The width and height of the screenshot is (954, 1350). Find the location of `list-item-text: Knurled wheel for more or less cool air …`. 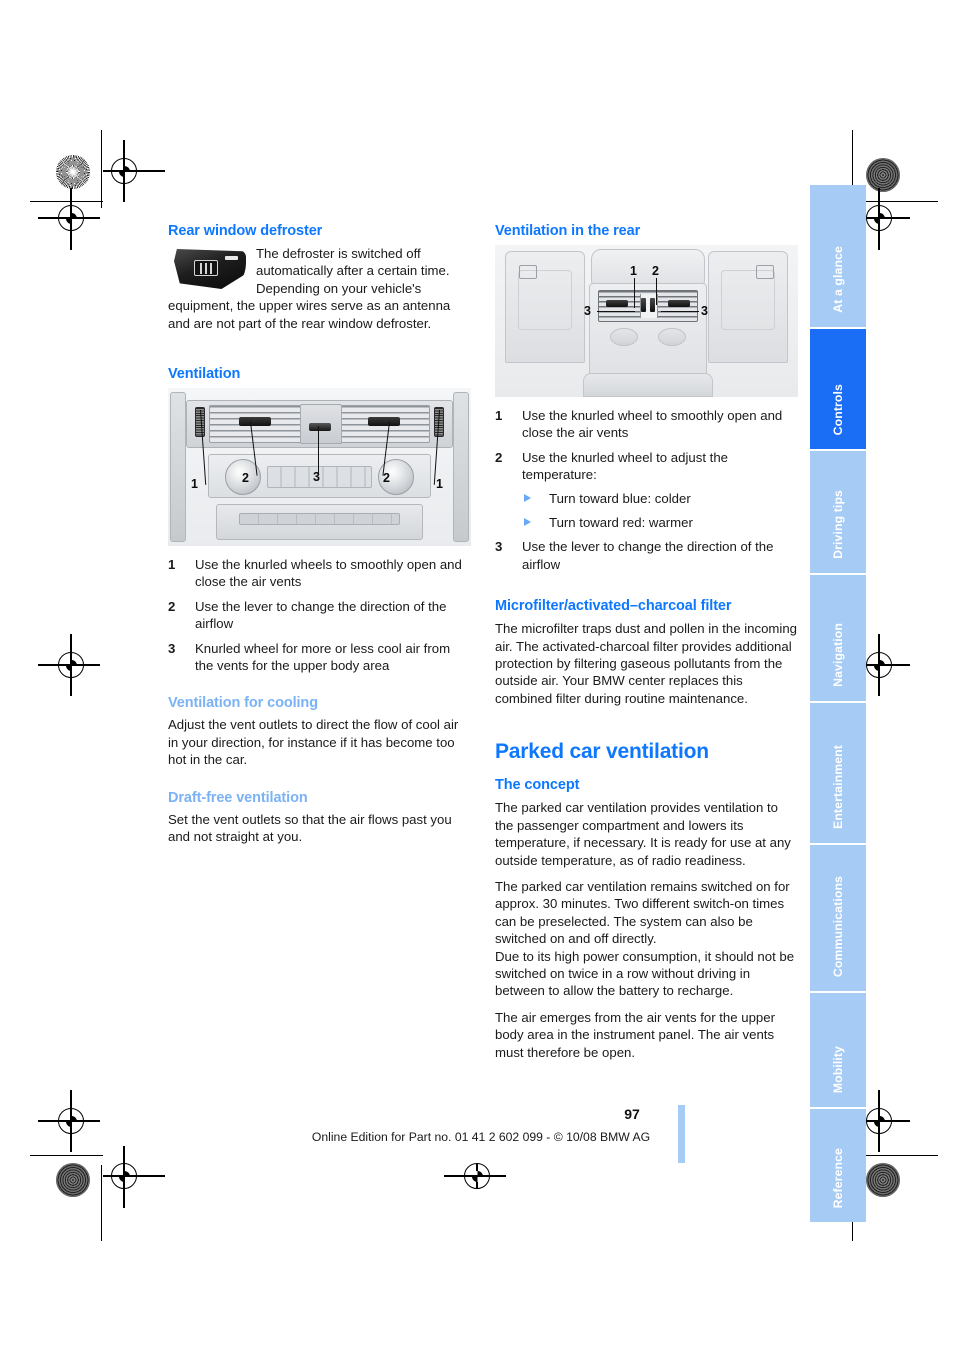

list-item-text: Knurled wheel for more or less cool air … is located at coordinates (323, 657).